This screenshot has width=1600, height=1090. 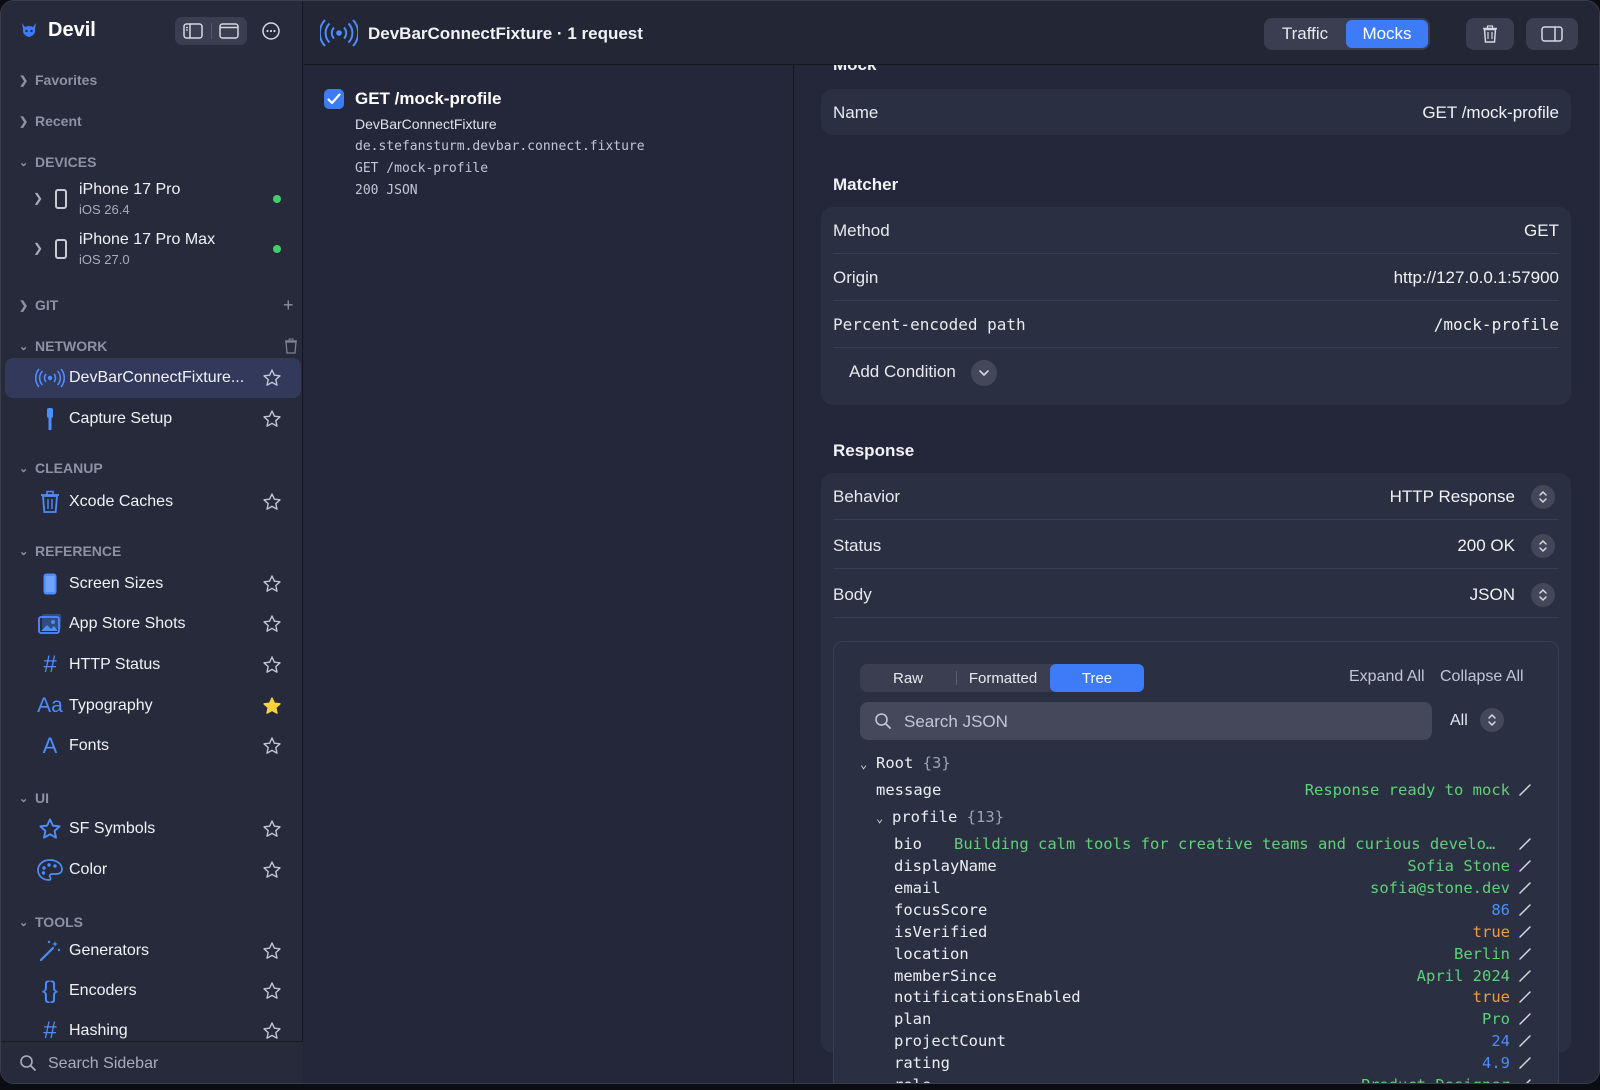 I want to click on matcher-row-path: Percent-encoded path /mock-profile, so click(x=1196, y=324).